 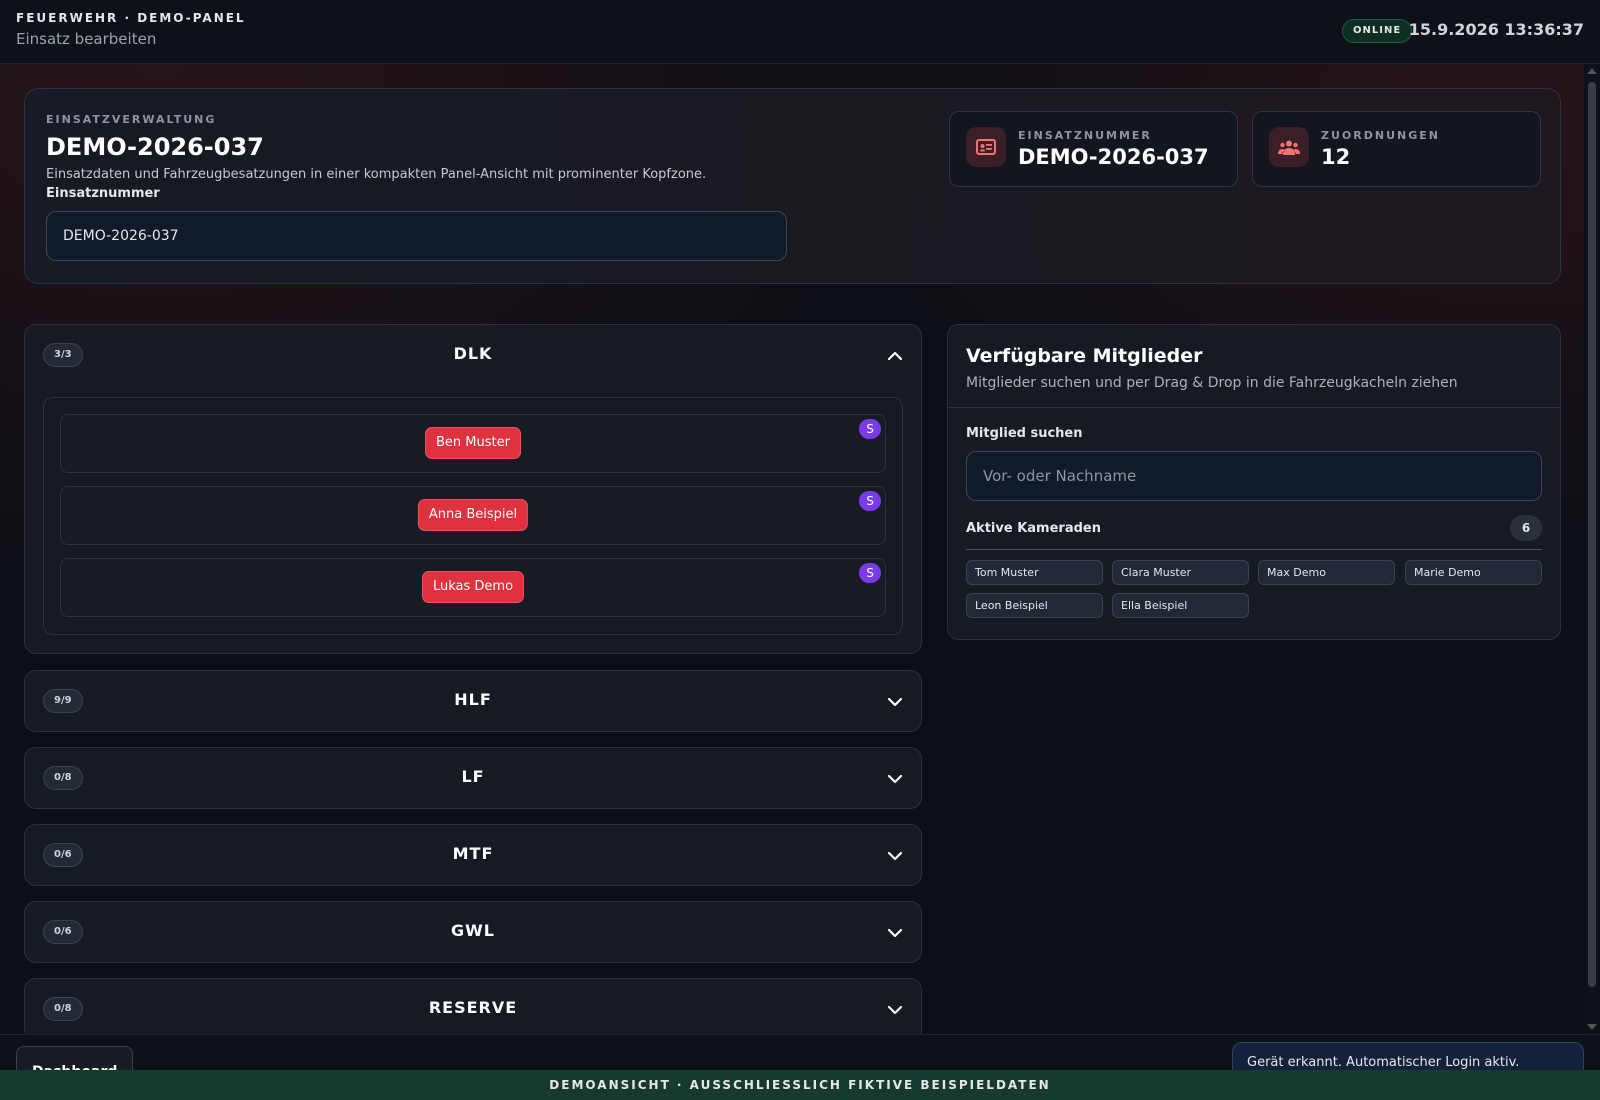 I want to click on comrade-chip: Tom Muster, so click(x=1034, y=572).